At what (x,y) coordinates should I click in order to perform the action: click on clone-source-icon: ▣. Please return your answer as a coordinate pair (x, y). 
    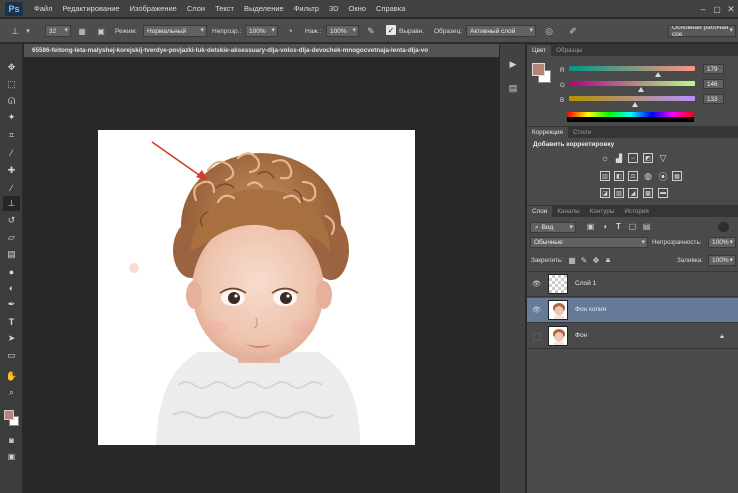
    Looking at the image, I should click on (101, 31).